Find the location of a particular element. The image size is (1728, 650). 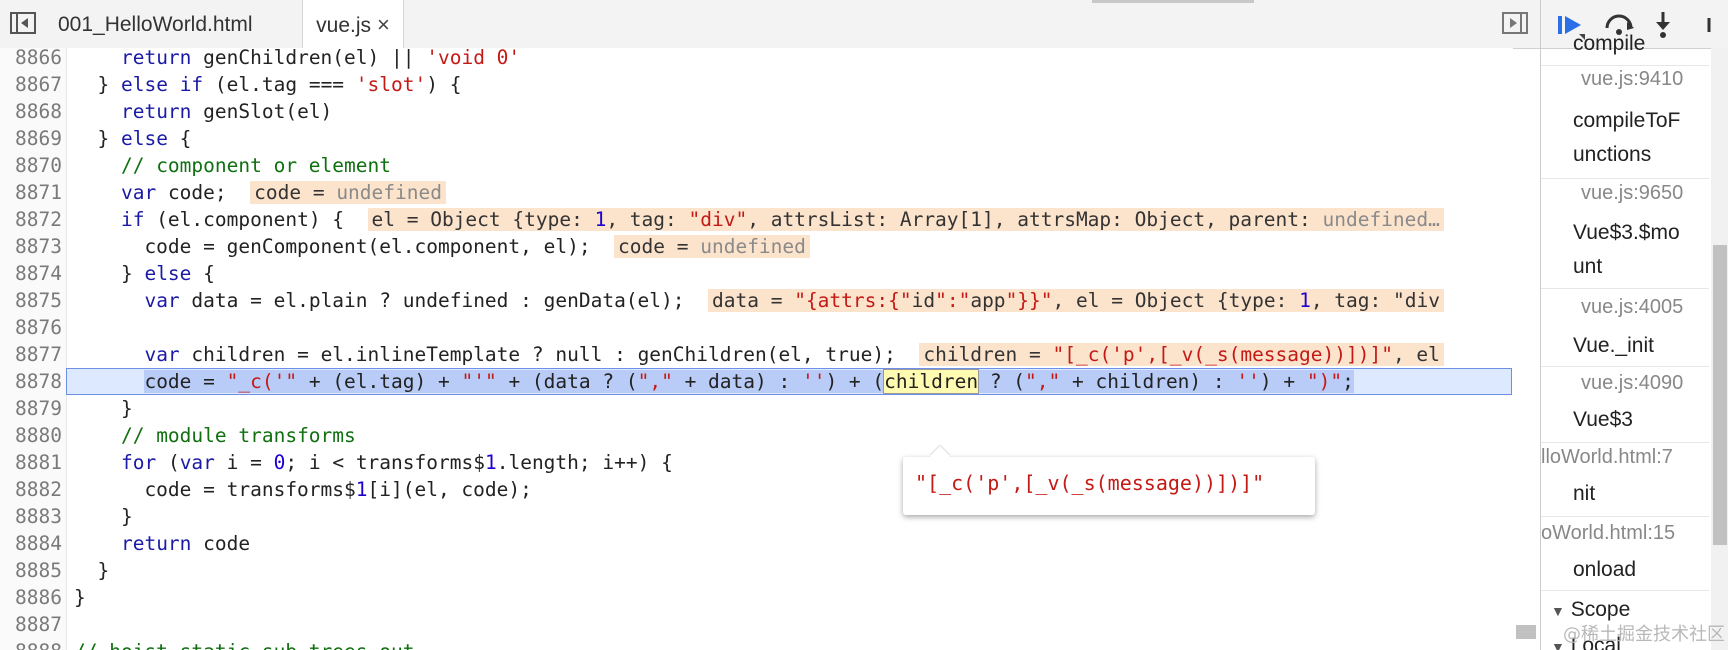

call-frame-location: lloWorld.html:7 is located at coordinates (1607, 457).